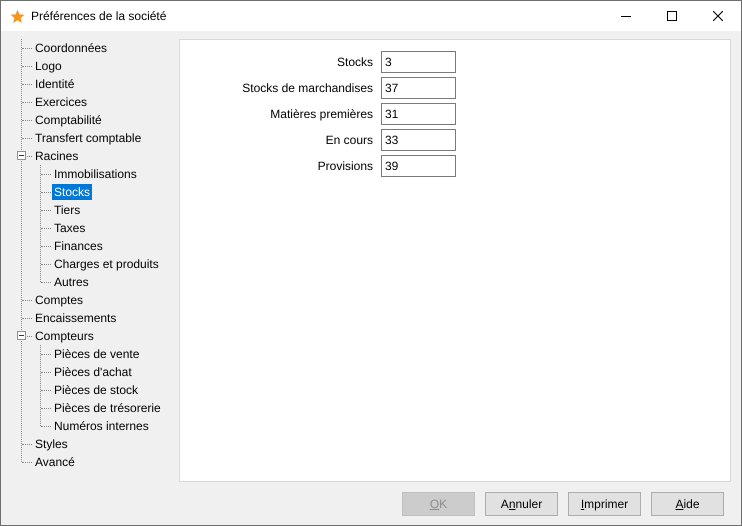 The height and width of the screenshot is (526, 742). What do you see at coordinates (687, 504) in the screenshot?
I see `dialog-button: Aide` at bounding box center [687, 504].